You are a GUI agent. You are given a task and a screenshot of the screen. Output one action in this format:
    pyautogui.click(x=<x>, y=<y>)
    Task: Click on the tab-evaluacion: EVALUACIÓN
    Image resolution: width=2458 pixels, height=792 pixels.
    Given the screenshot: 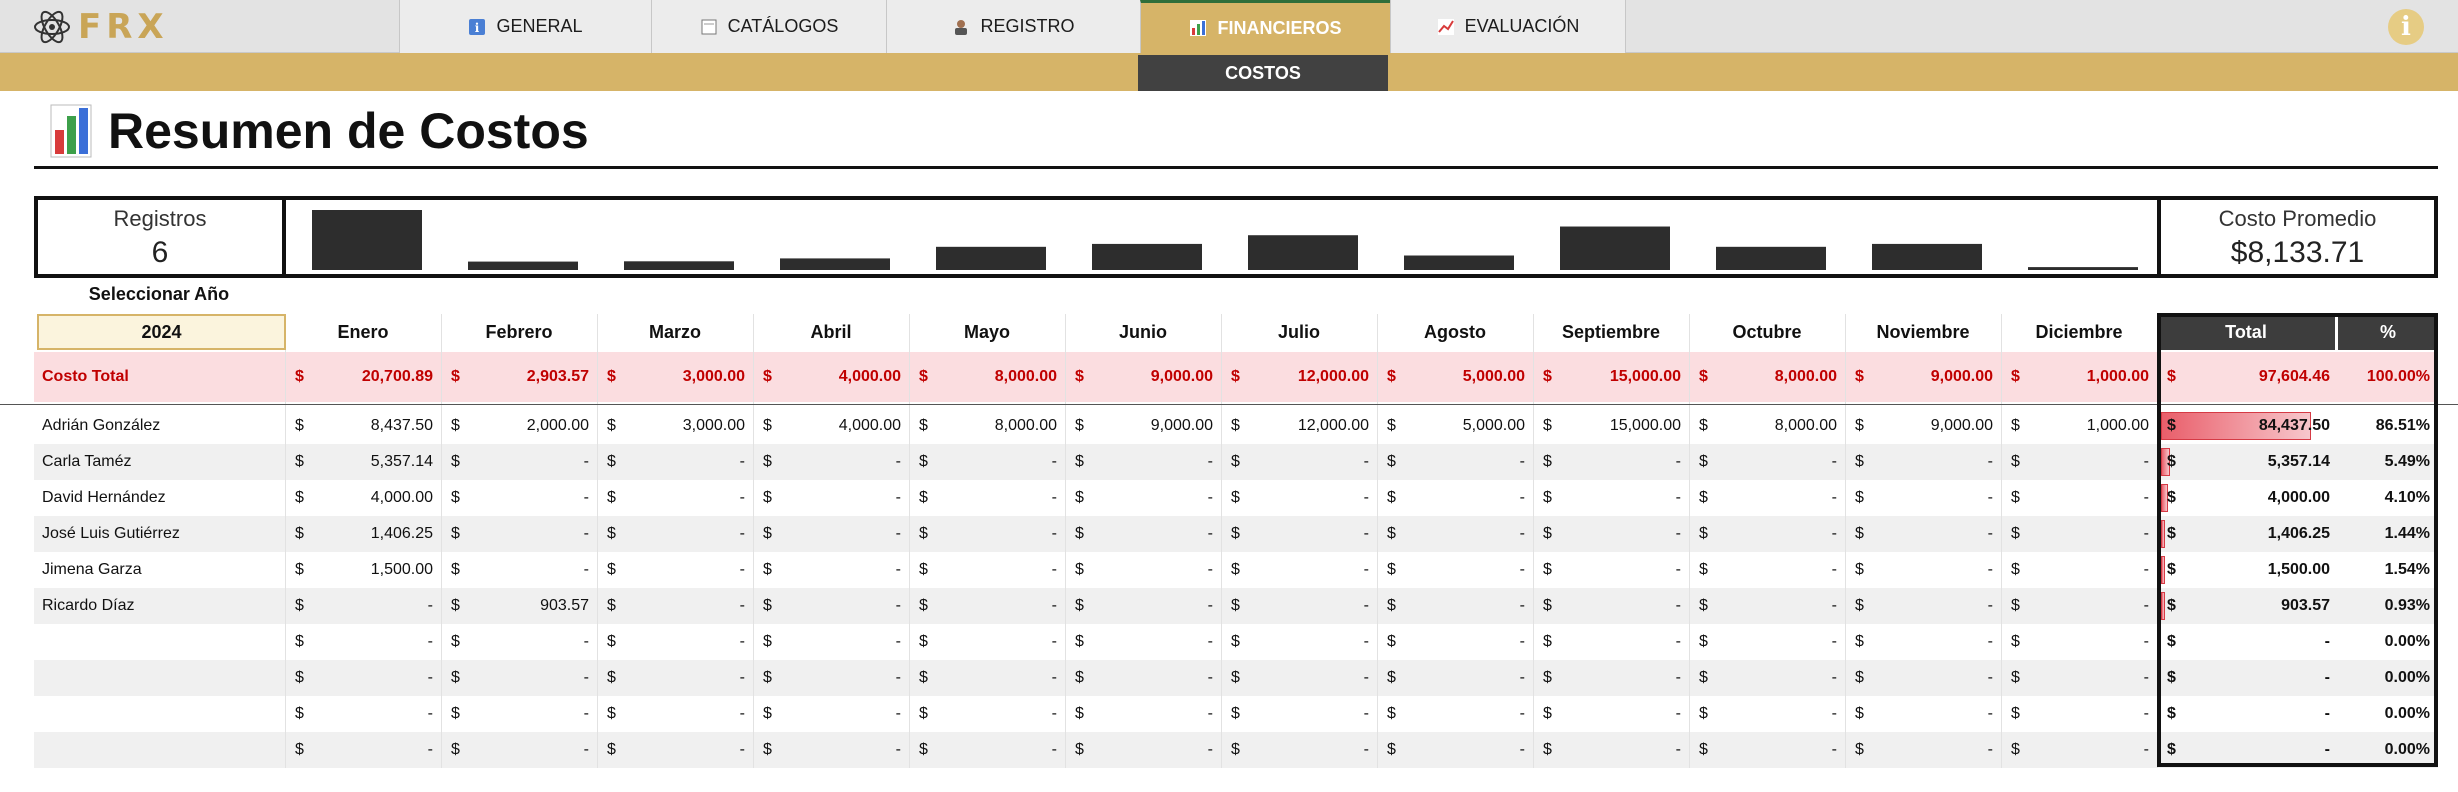 What is the action you would take?
    pyautogui.click(x=1508, y=26)
    